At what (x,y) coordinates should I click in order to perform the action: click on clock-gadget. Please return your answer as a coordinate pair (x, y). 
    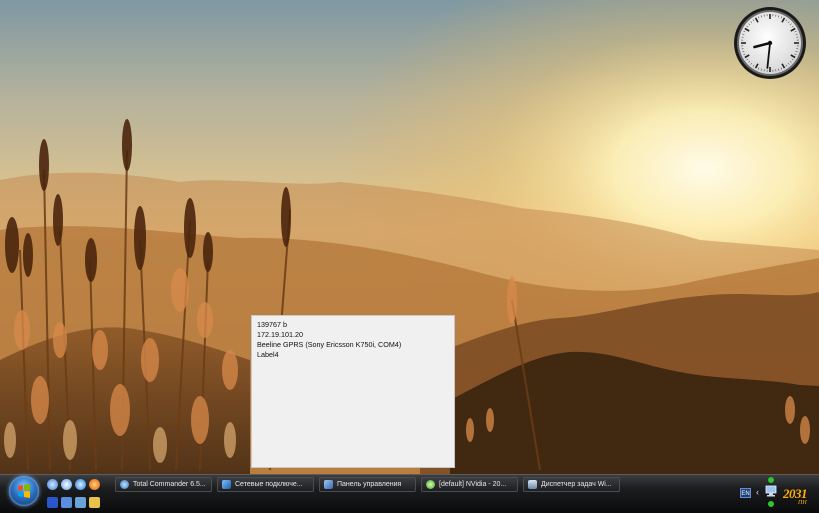
    Looking at the image, I should click on (770, 43).